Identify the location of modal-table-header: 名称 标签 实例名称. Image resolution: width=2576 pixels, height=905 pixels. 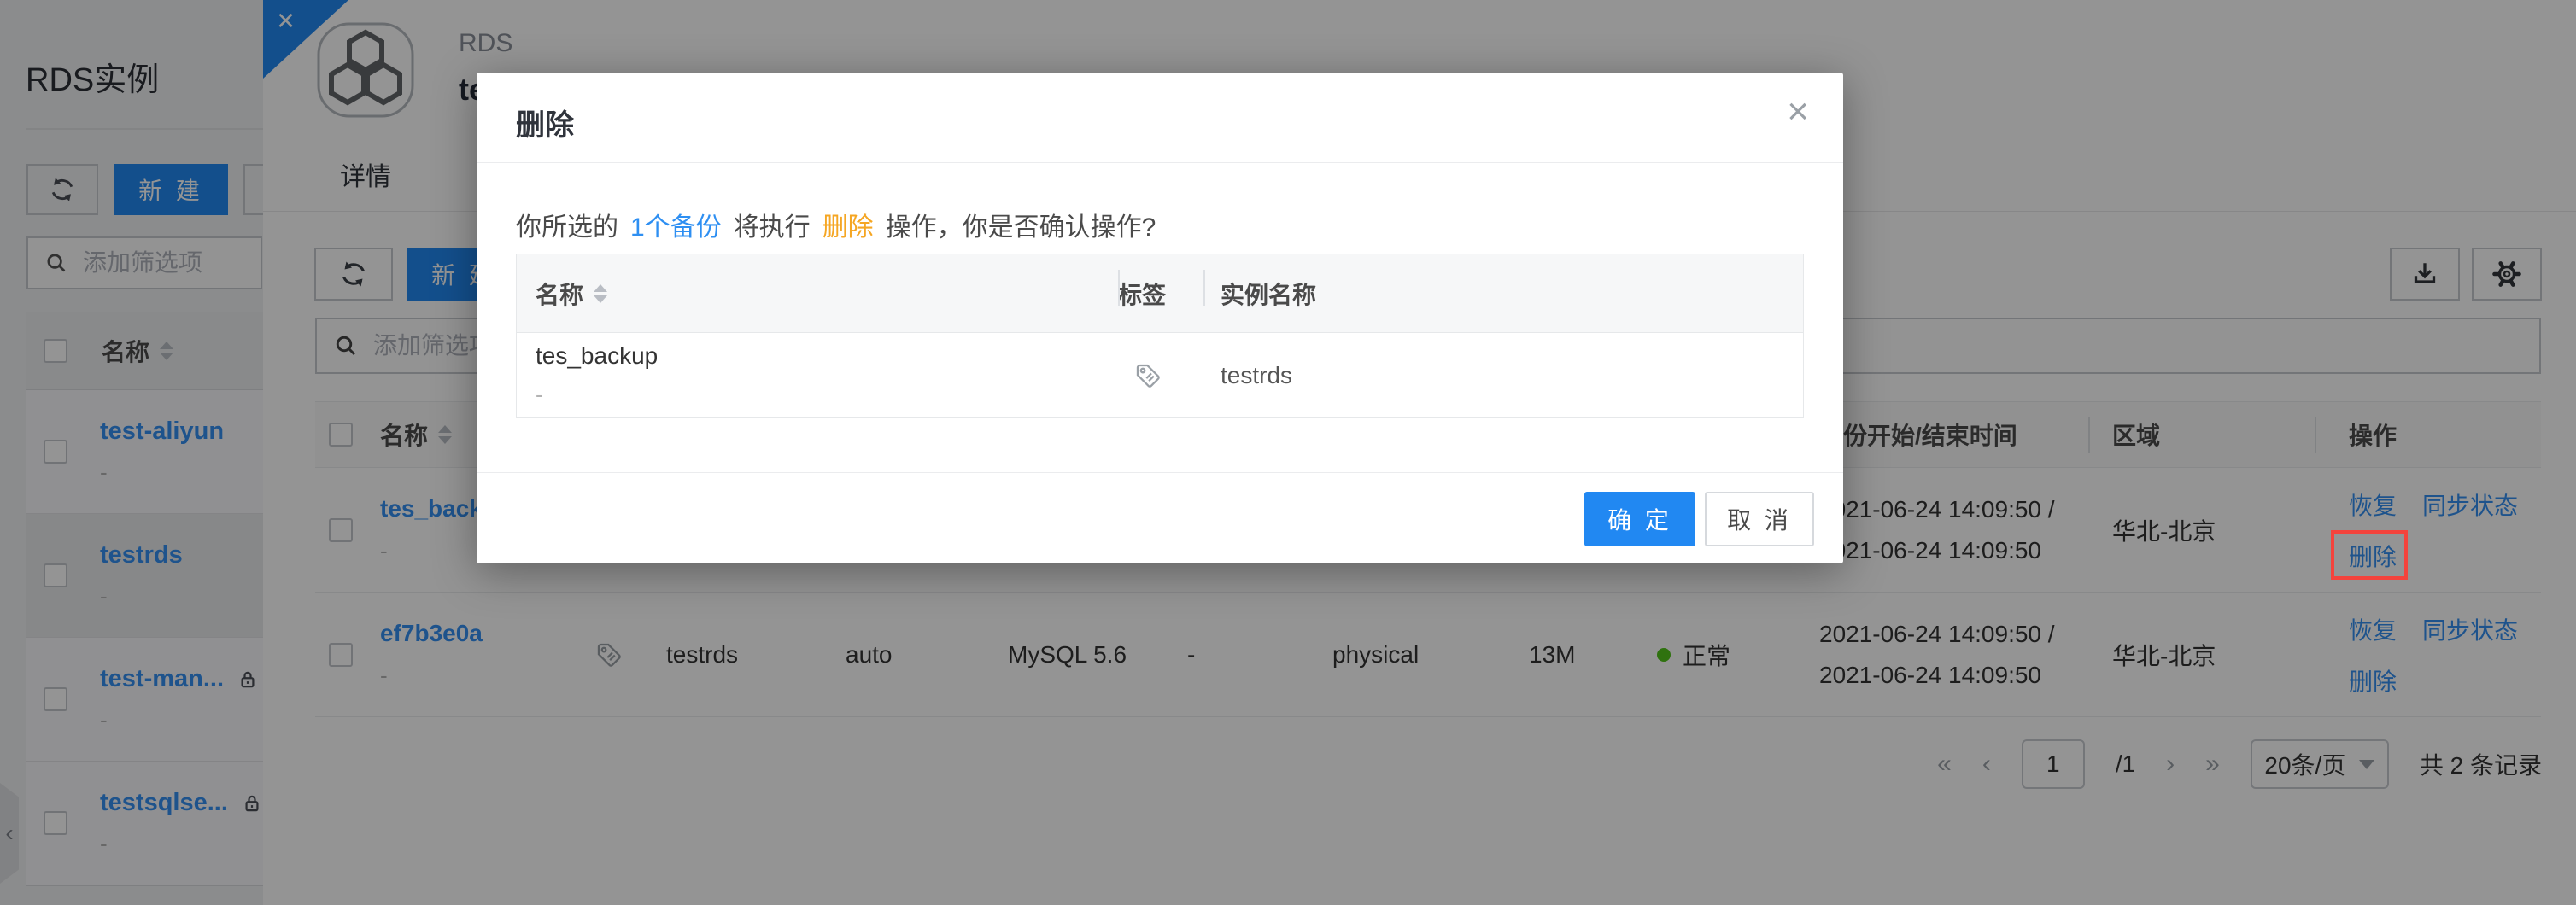
(1160, 293).